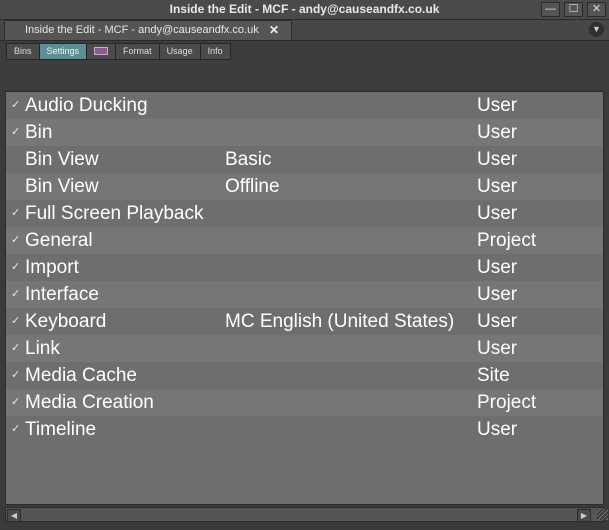  What do you see at coordinates (602, 514) in the screenshot?
I see `resize-grip-icon` at bounding box center [602, 514].